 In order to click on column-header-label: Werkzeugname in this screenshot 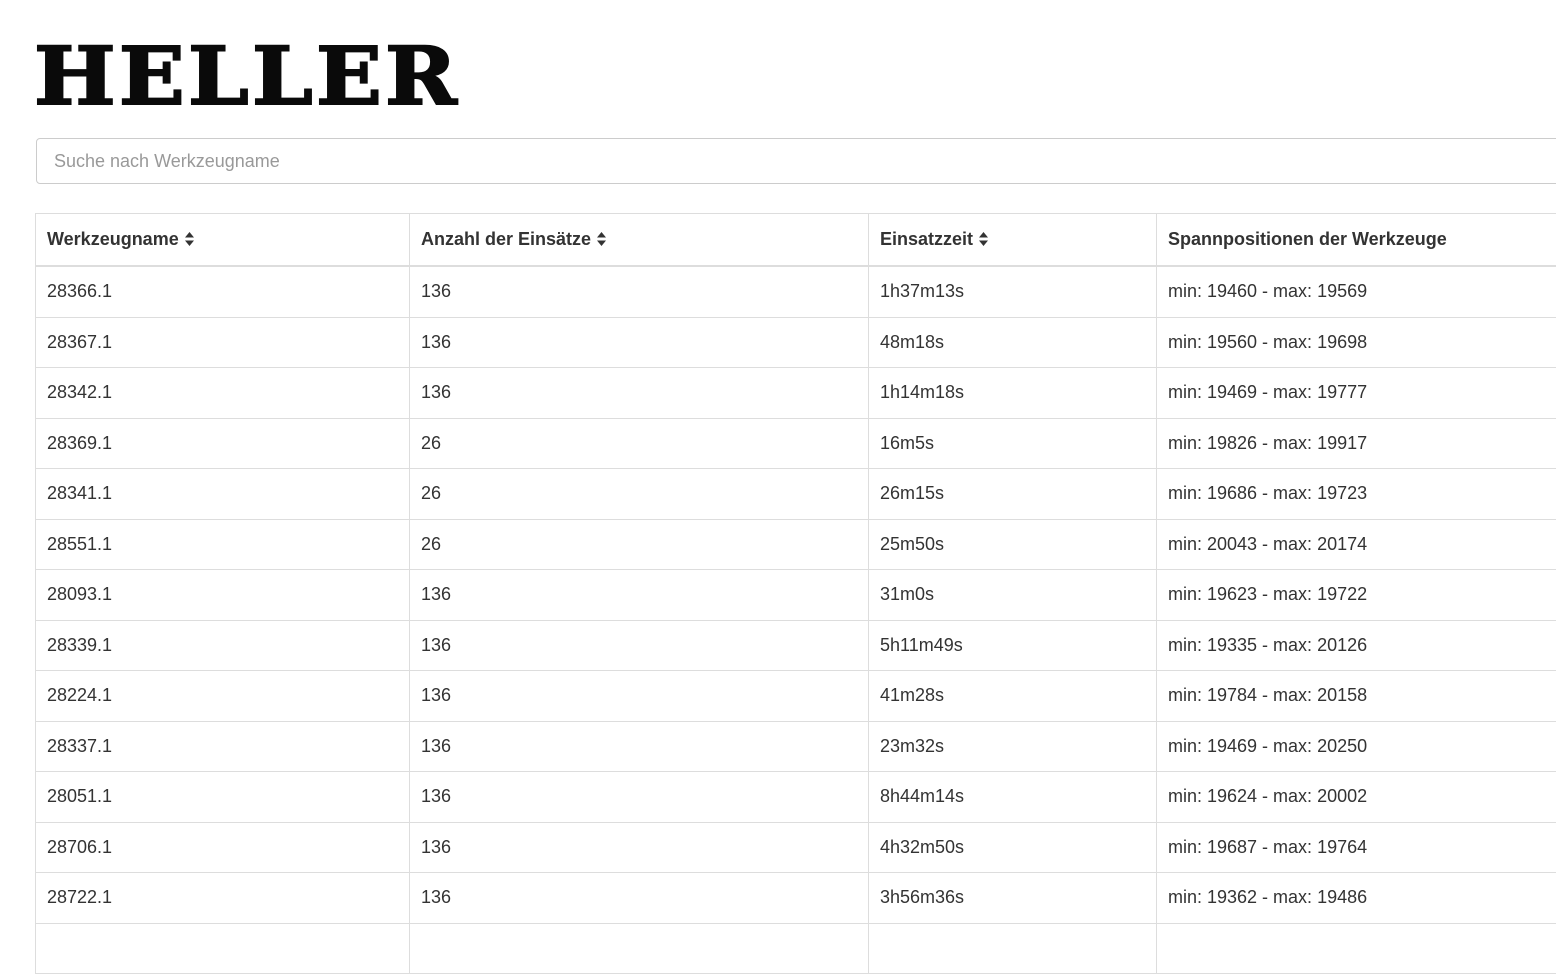, I will do `click(113, 239)`.